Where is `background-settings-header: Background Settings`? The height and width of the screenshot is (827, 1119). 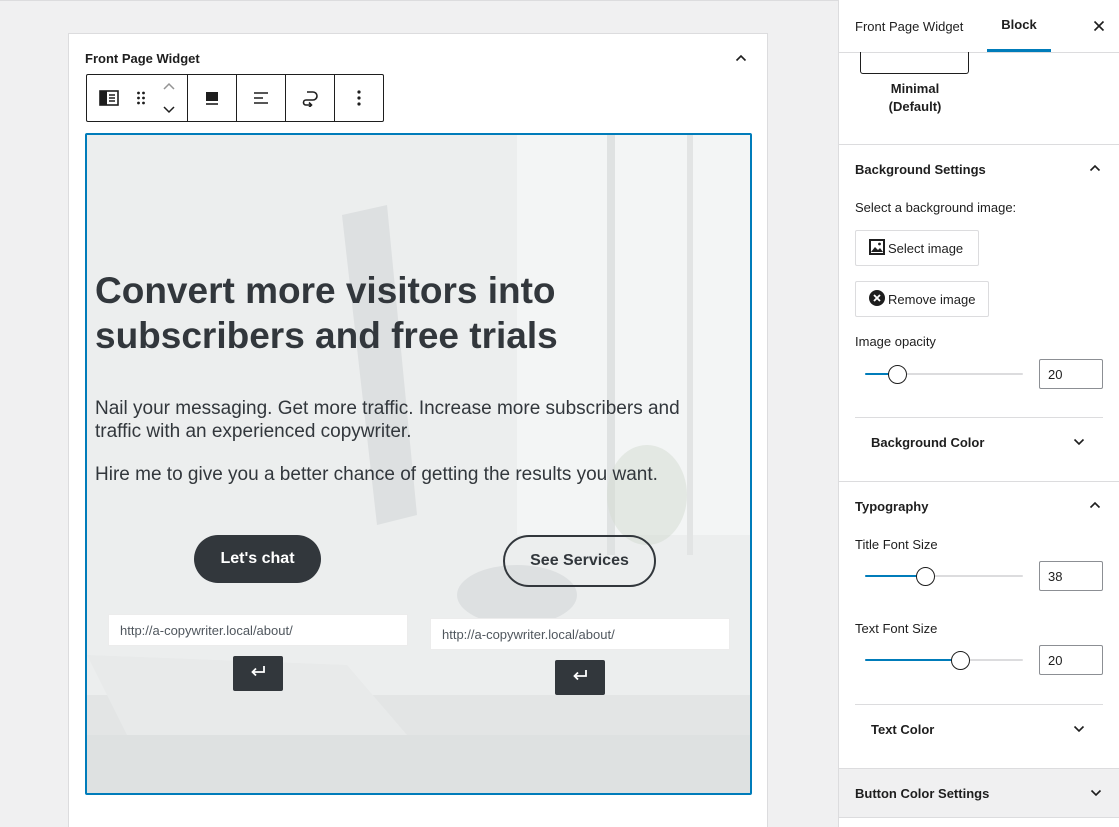
background-settings-header: Background Settings is located at coordinates (920, 169).